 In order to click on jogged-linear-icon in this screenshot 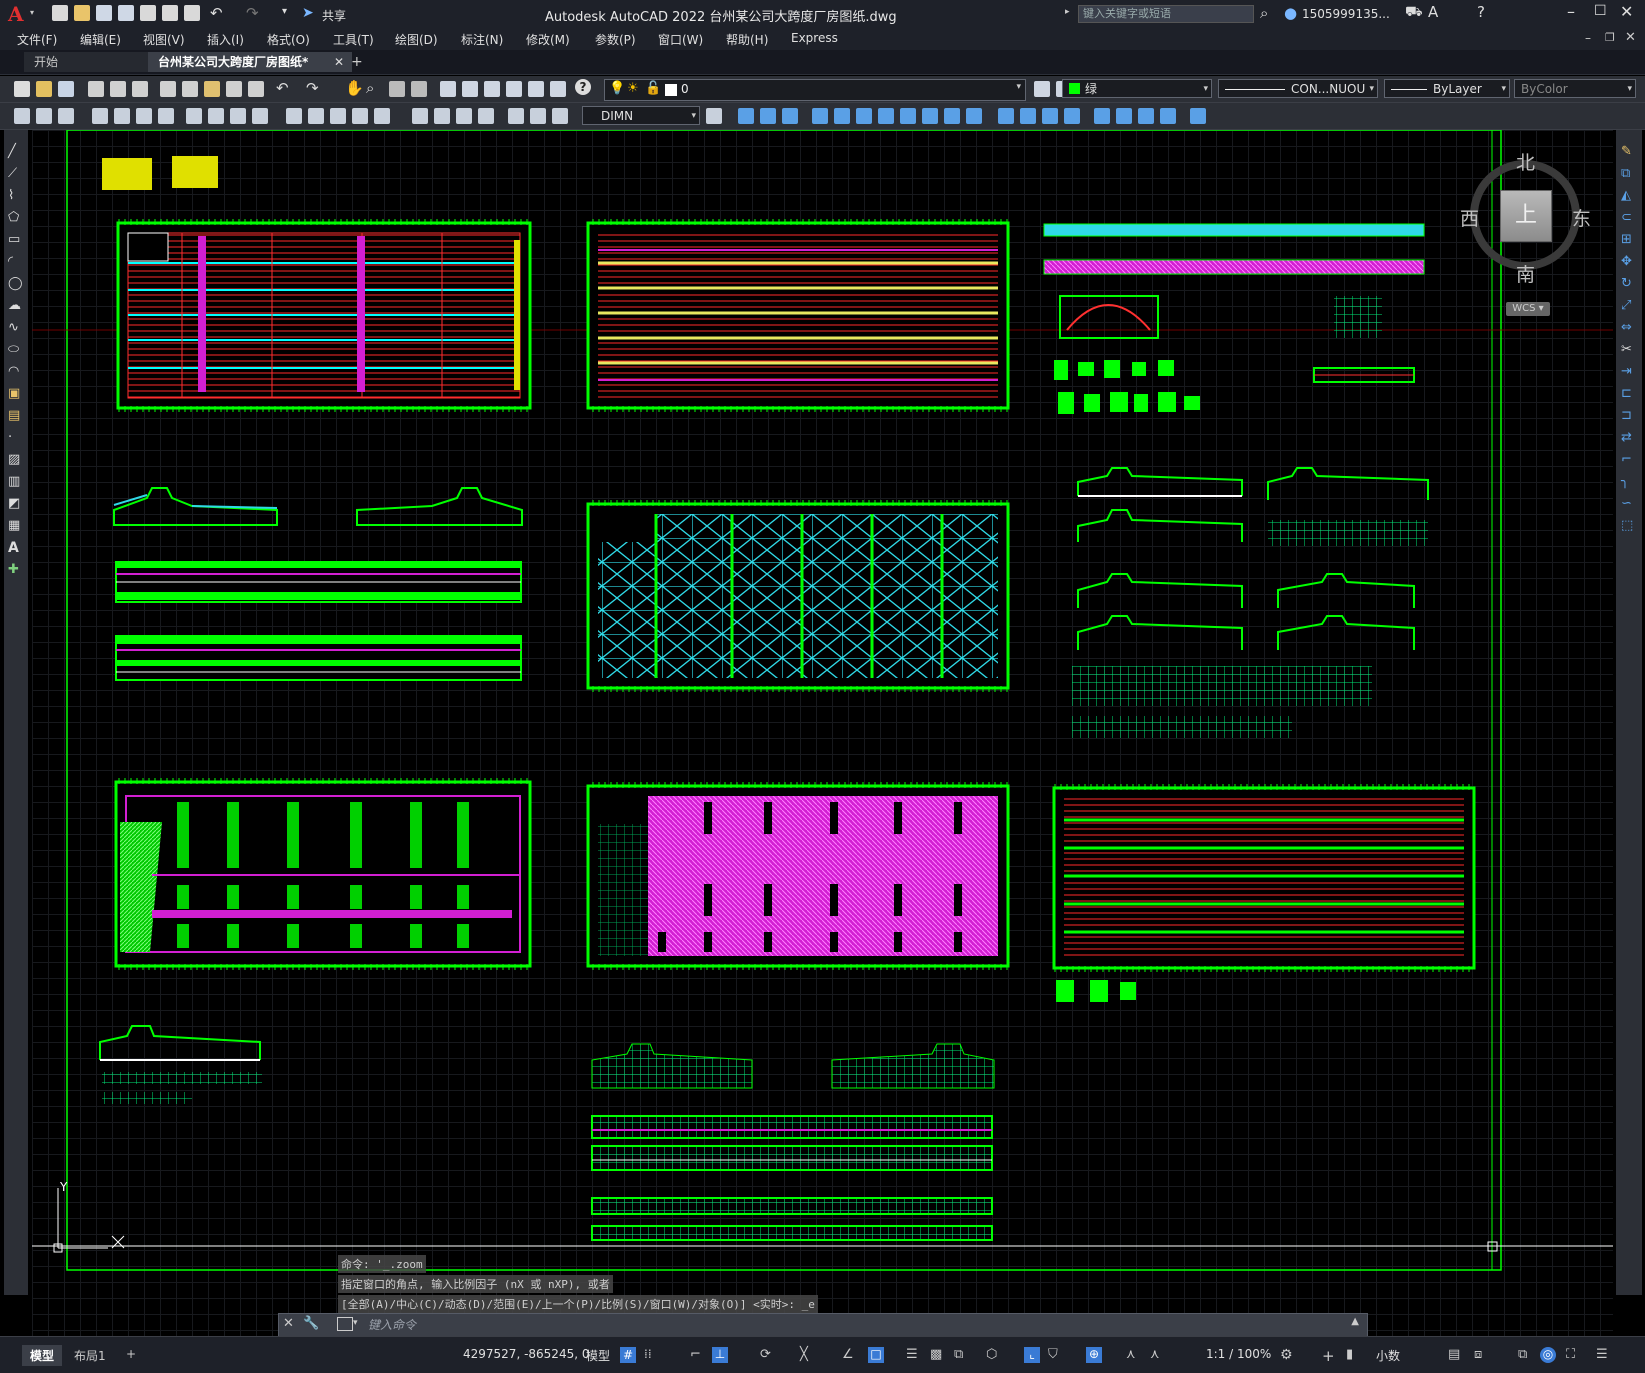, I will do `click(420, 116)`.